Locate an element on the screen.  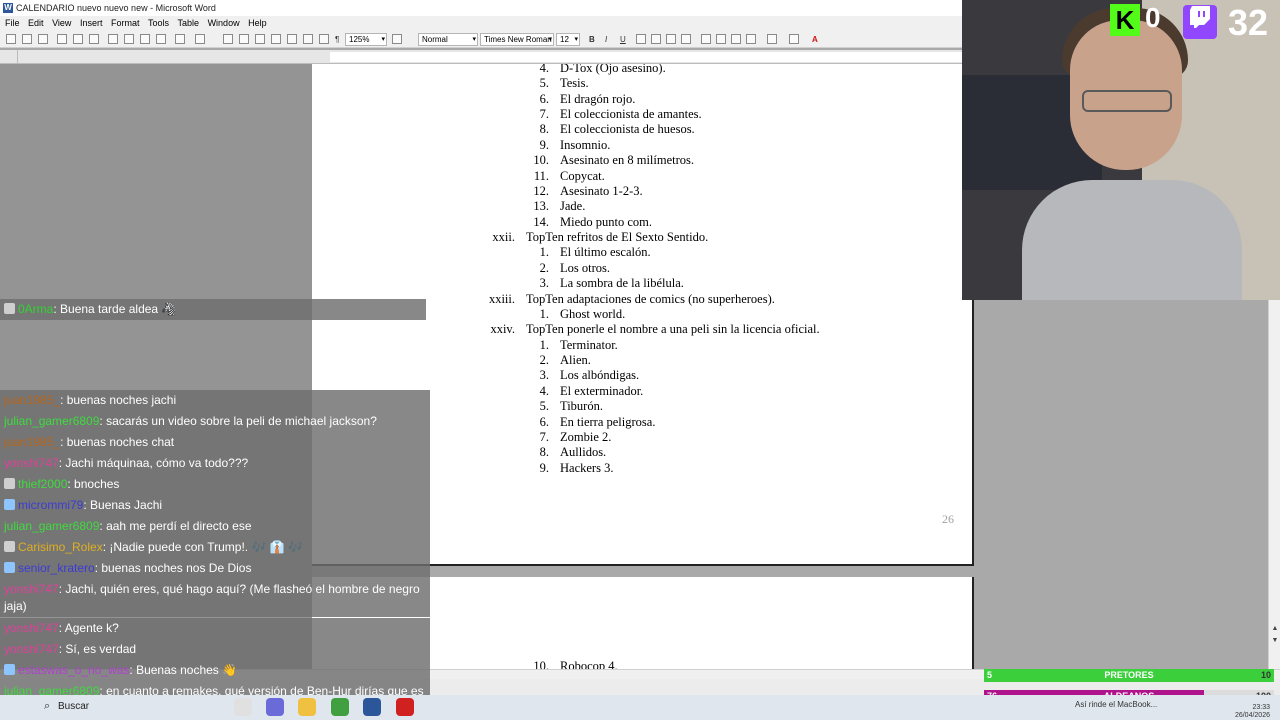
redo-icon is located at coordinates (200, 39).